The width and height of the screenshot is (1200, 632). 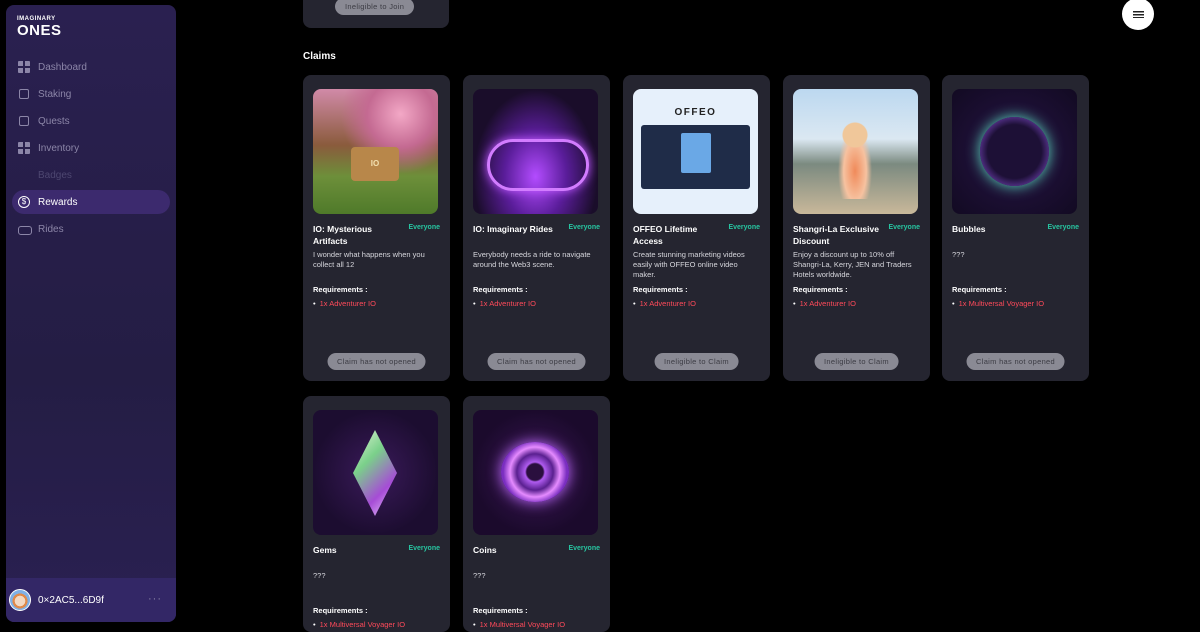 I want to click on sidebar-item-label: Rides, so click(x=51, y=229).